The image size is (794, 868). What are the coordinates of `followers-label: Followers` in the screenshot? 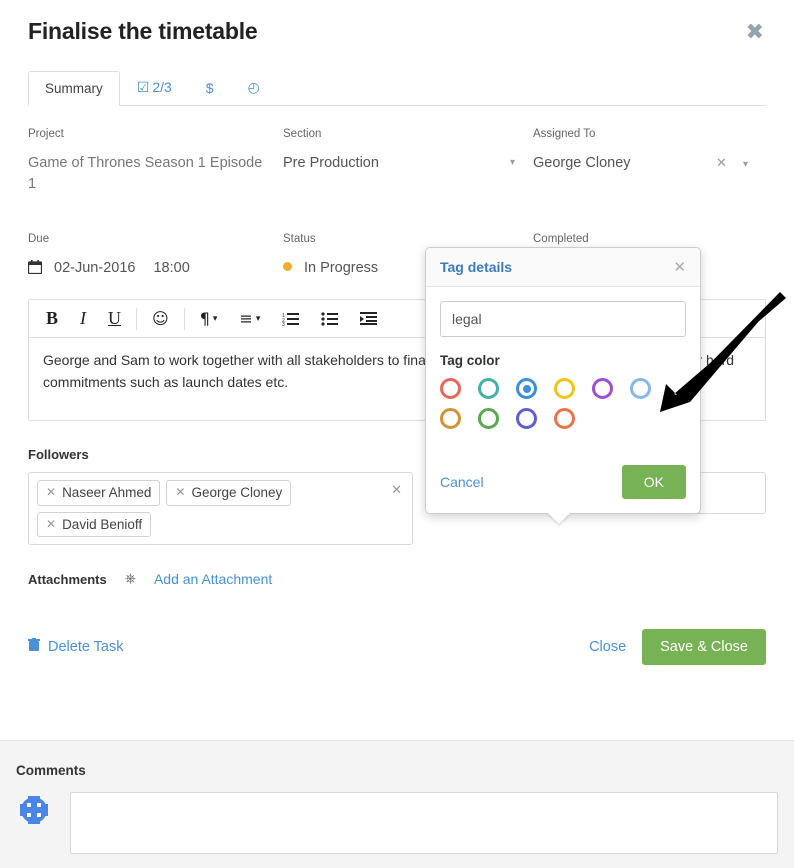 It's located at (58, 455).